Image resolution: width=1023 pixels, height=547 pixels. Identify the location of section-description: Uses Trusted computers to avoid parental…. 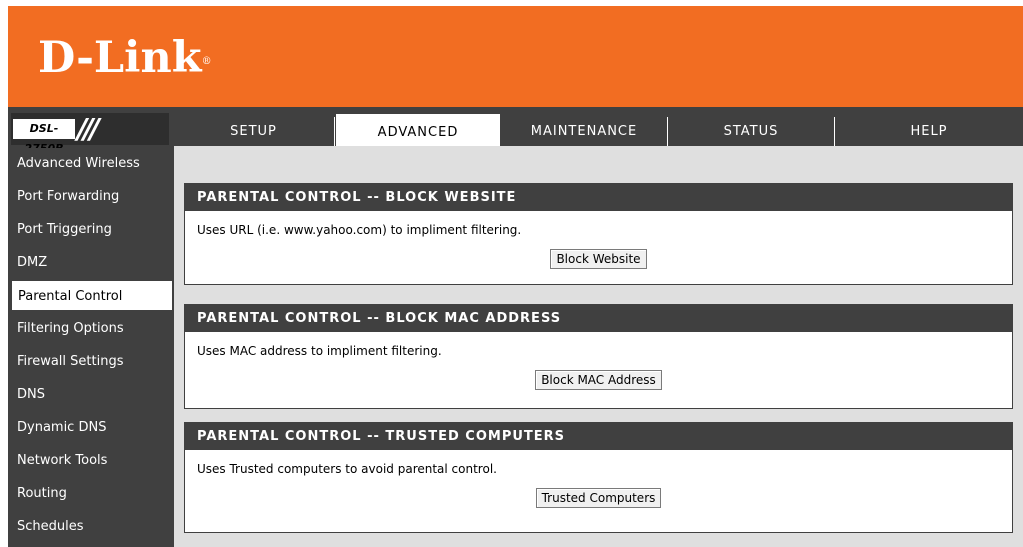
(347, 469).